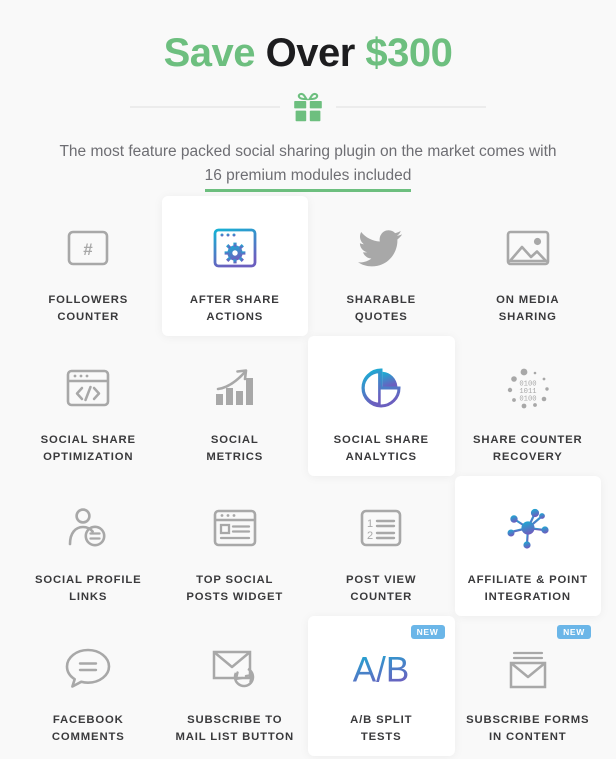 Image resolution: width=616 pixels, height=759 pixels. I want to click on gift-icon, so click(308, 107).